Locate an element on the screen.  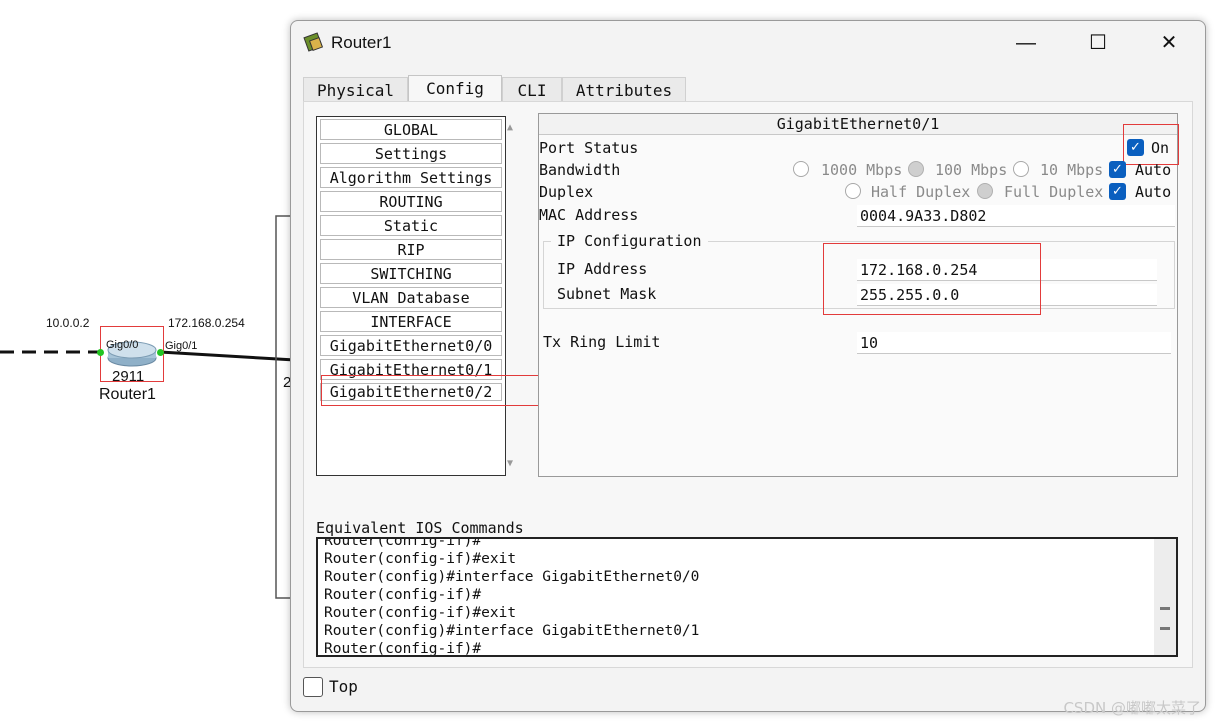
minimize-button: — is located at coordinates (1026, 43).